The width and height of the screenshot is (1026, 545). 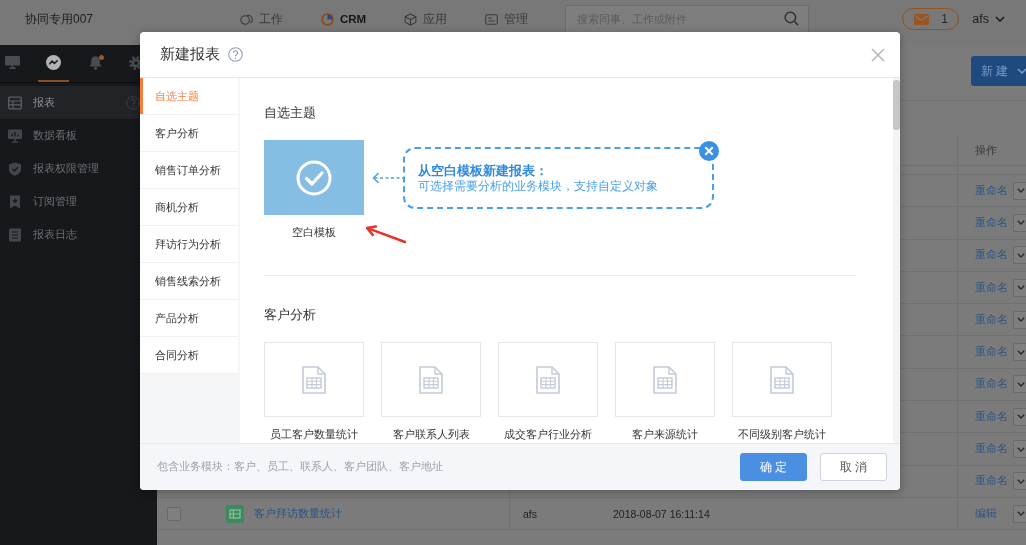 What do you see at coordinates (665, 434) in the screenshot?
I see `template-name: 客户来源统计` at bounding box center [665, 434].